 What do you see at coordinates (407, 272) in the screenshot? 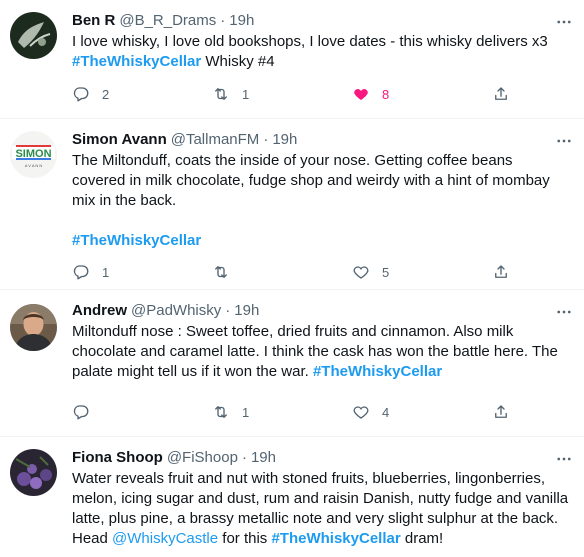
I see `like-button: 5` at bounding box center [407, 272].